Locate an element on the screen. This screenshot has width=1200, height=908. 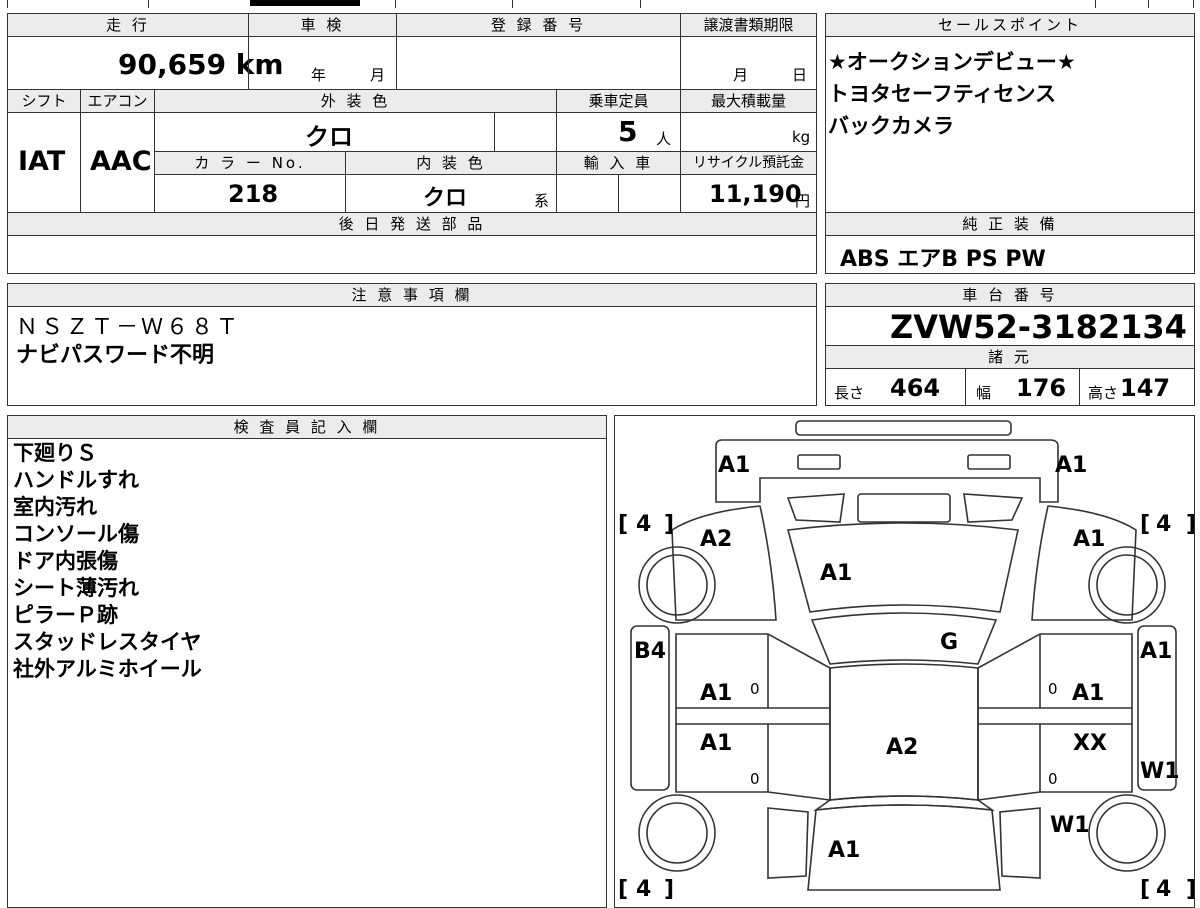
height-label: 高さ is located at coordinates (1103, 393).